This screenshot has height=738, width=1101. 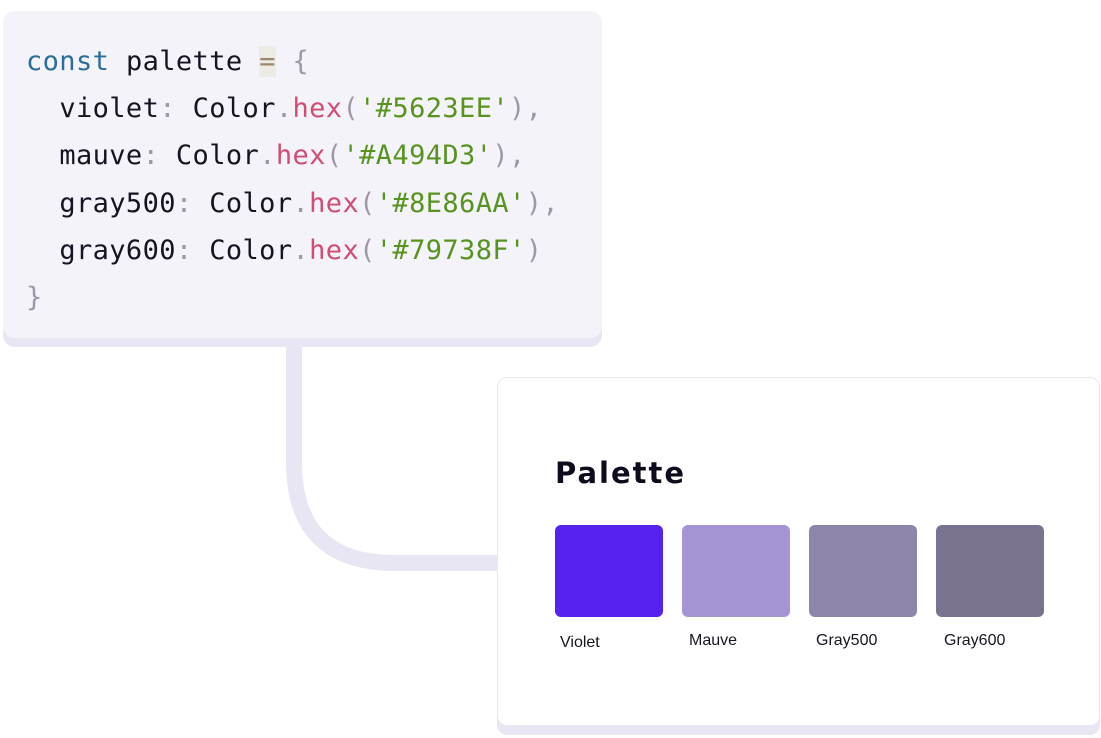 I want to click on hex-string: '#5623EE', so click(x=434, y=109).